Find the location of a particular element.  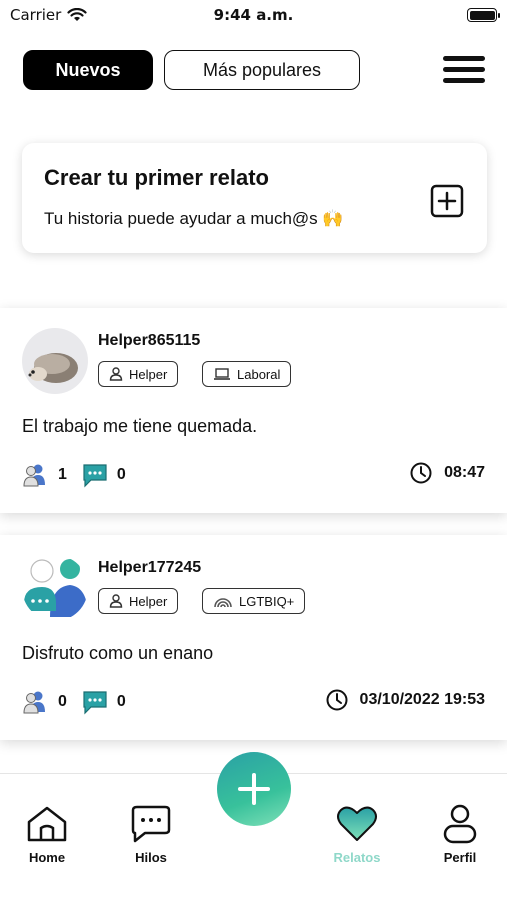

tab-home: Home is located at coordinates (47, 834).